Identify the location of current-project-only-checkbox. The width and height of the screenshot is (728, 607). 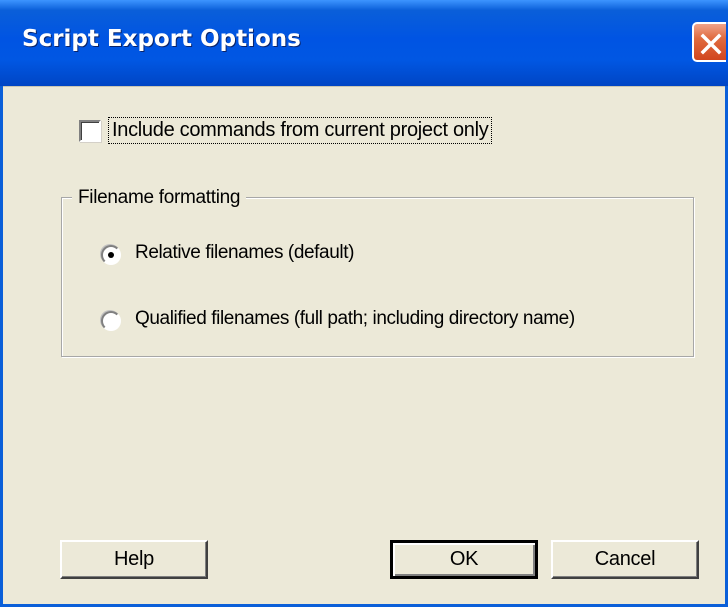
(90, 131).